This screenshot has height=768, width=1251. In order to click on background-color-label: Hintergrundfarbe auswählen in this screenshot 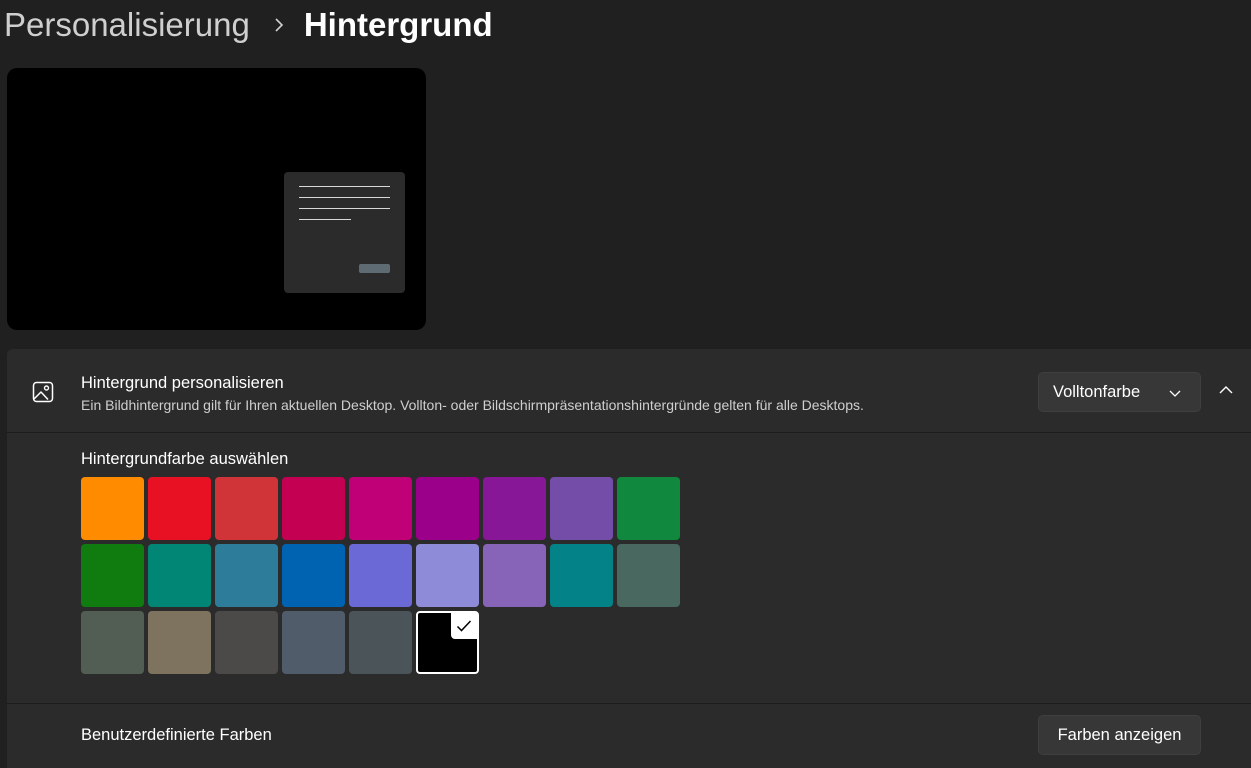, I will do `click(185, 459)`.